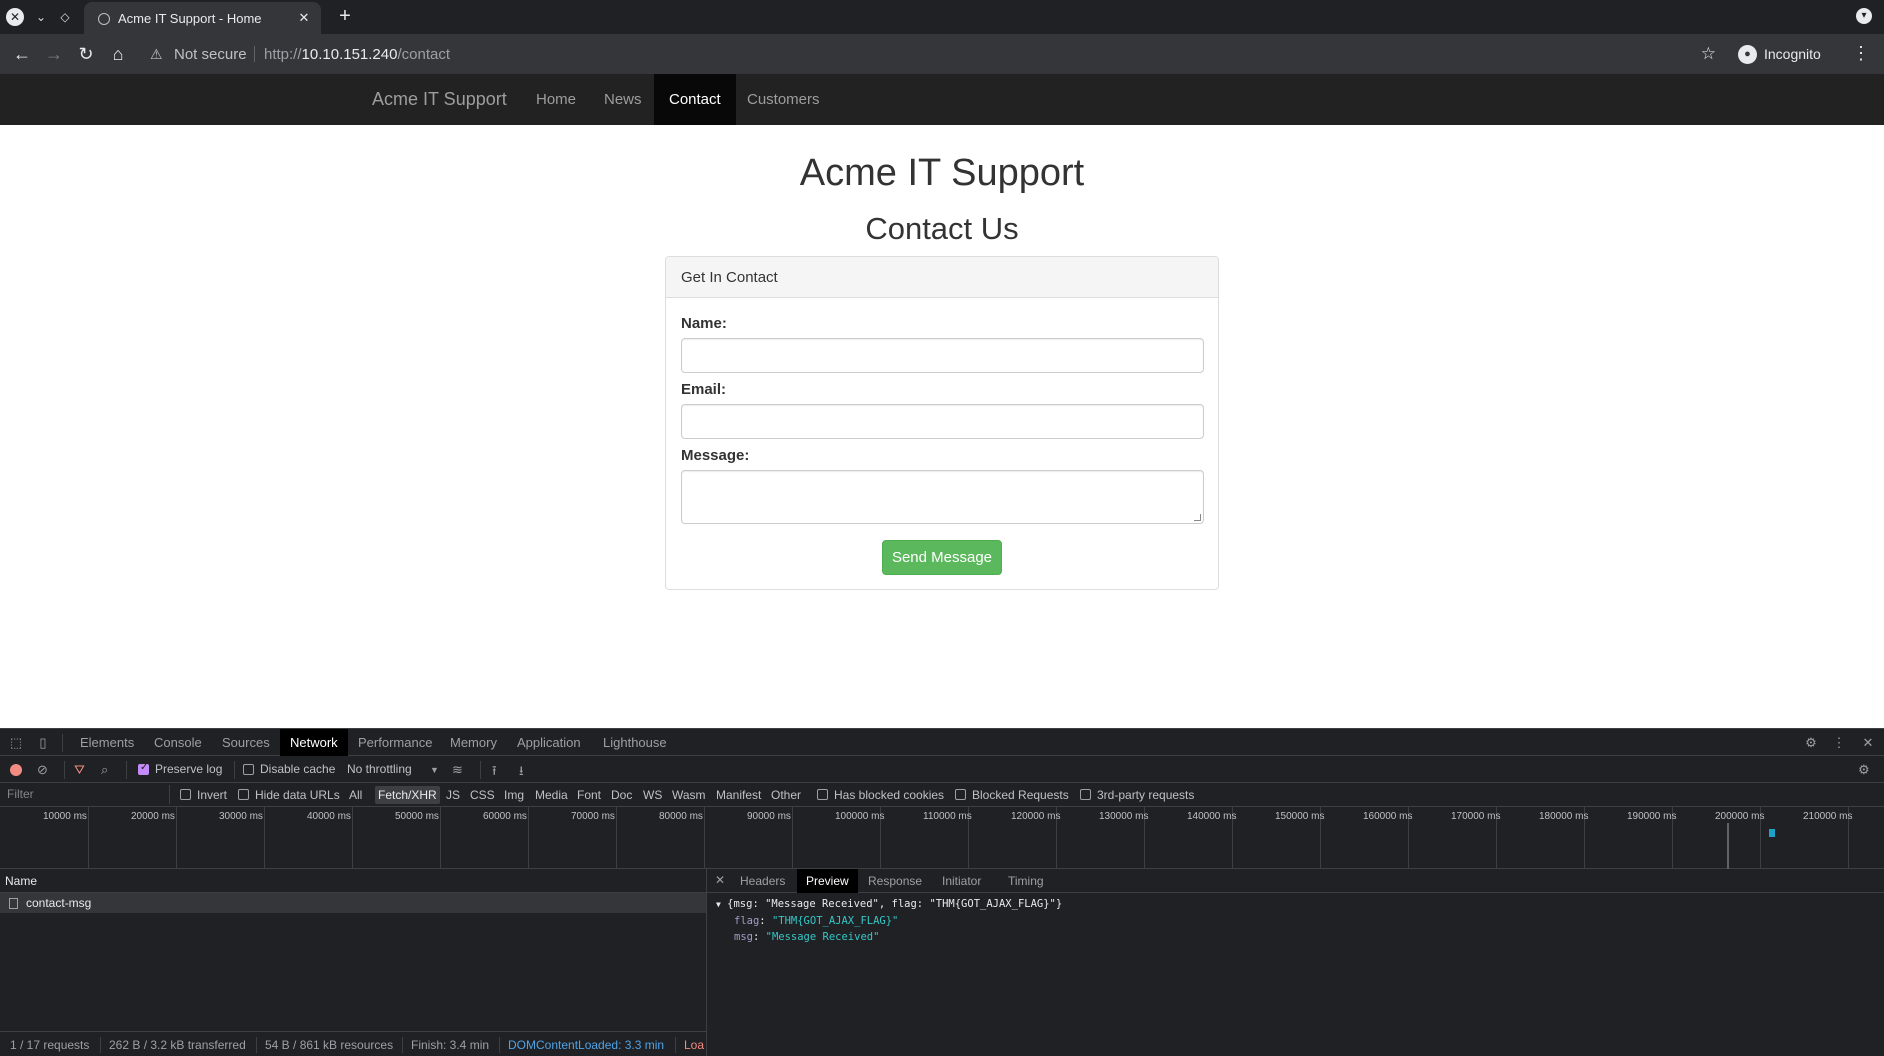  I want to click on request-name: contact-msg, so click(59, 903).